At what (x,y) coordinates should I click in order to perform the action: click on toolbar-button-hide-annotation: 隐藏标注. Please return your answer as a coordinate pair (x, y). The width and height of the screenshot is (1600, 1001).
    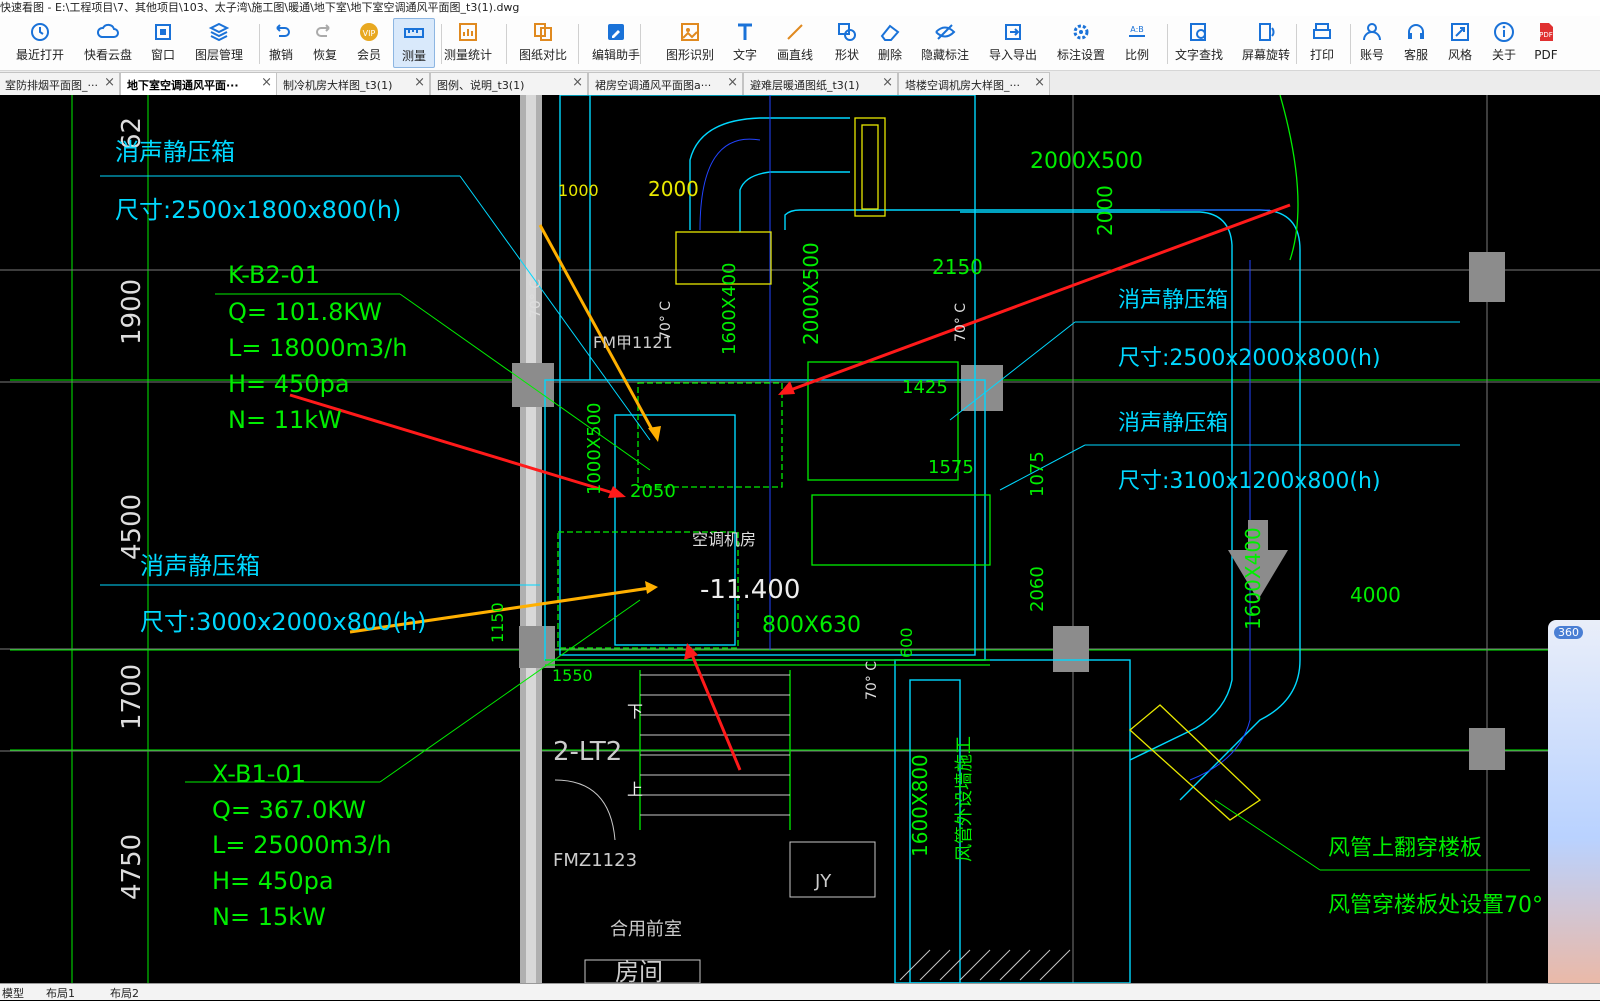
    Looking at the image, I should click on (945, 42).